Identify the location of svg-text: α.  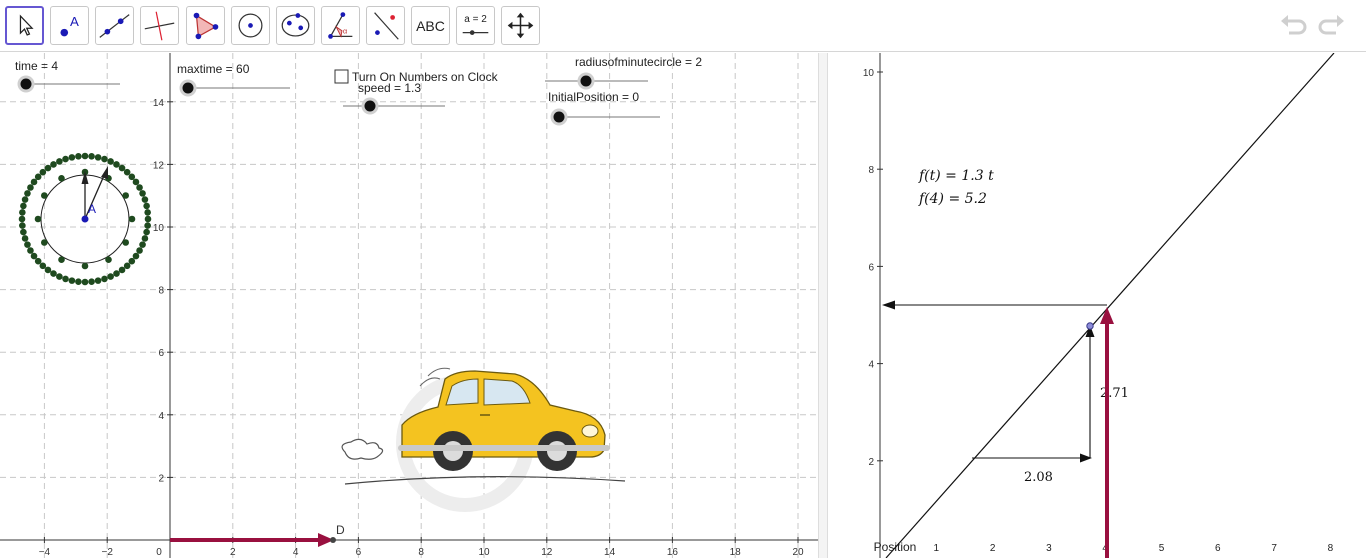
(345, 31).